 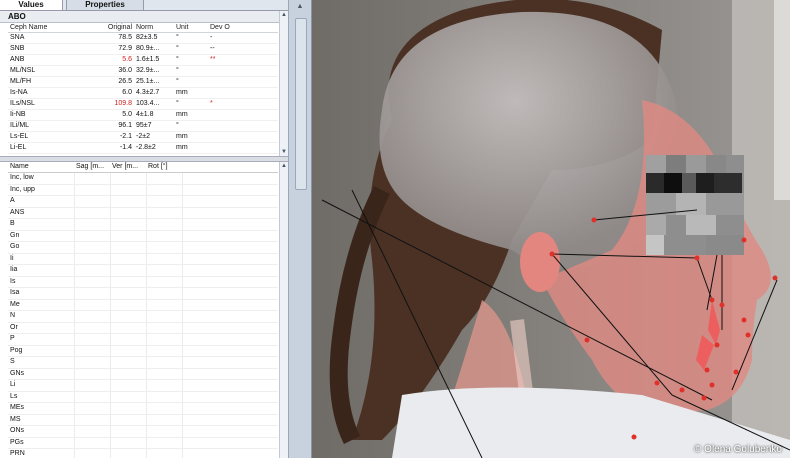 What do you see at coordinates (283, 83) in the screenshot?
I see `ceph-table-scrollbar: ▲ ▼` at bounding box center [283, 83].